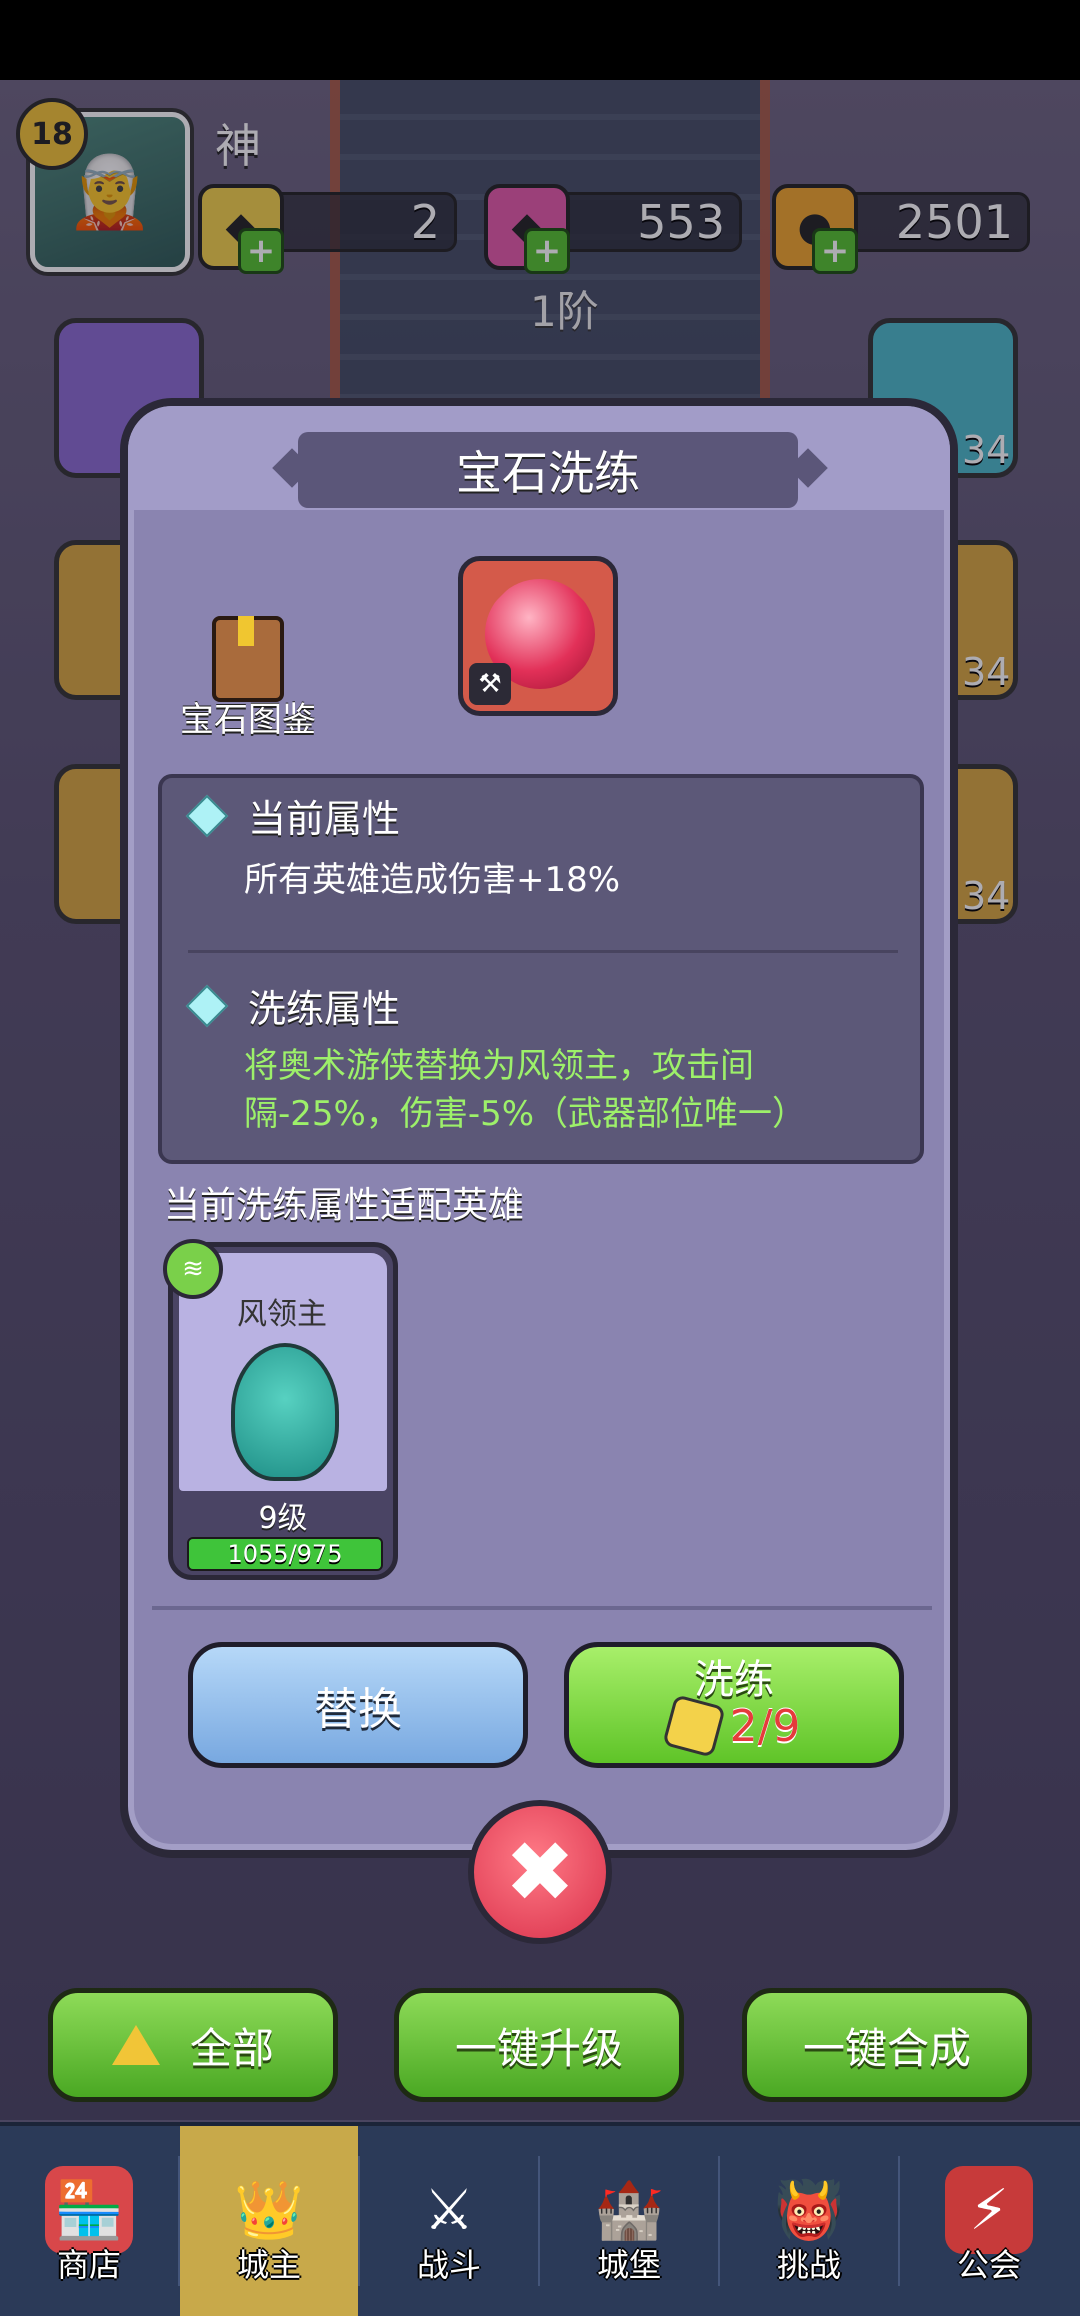 Image resolution: width=1080 pixels, height=2316 pixels. I want to click on refine-attribute-title: 洗练属性, so click(324, 1009).